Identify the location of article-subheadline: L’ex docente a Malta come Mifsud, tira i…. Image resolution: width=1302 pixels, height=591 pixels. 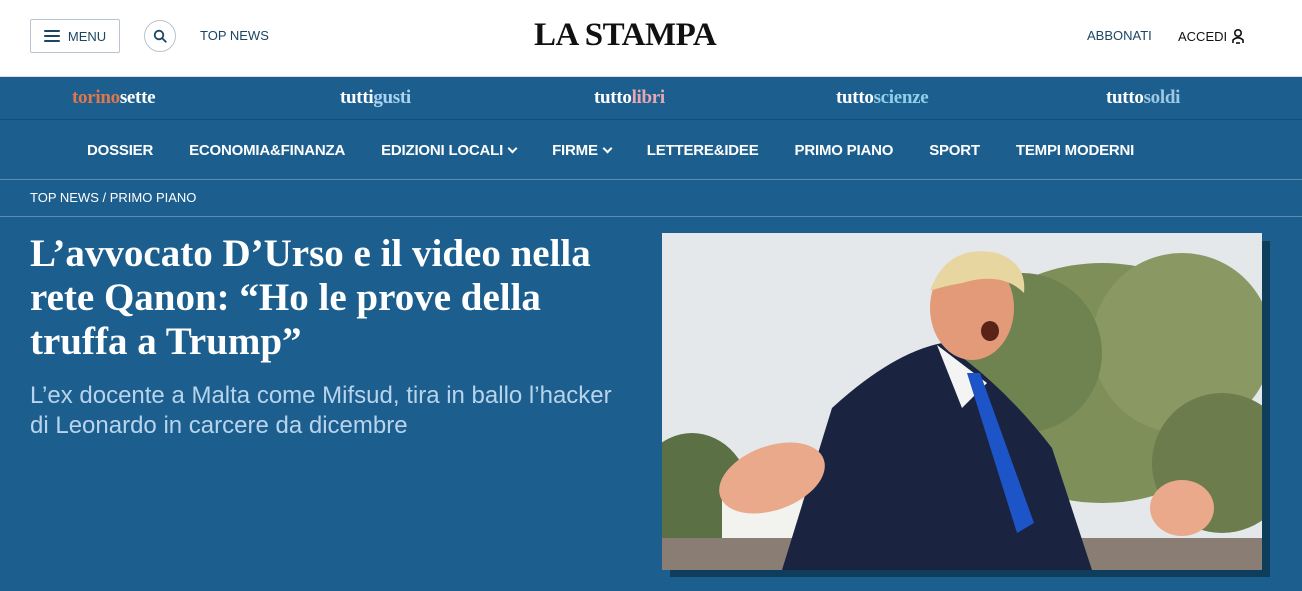
(321, 410).